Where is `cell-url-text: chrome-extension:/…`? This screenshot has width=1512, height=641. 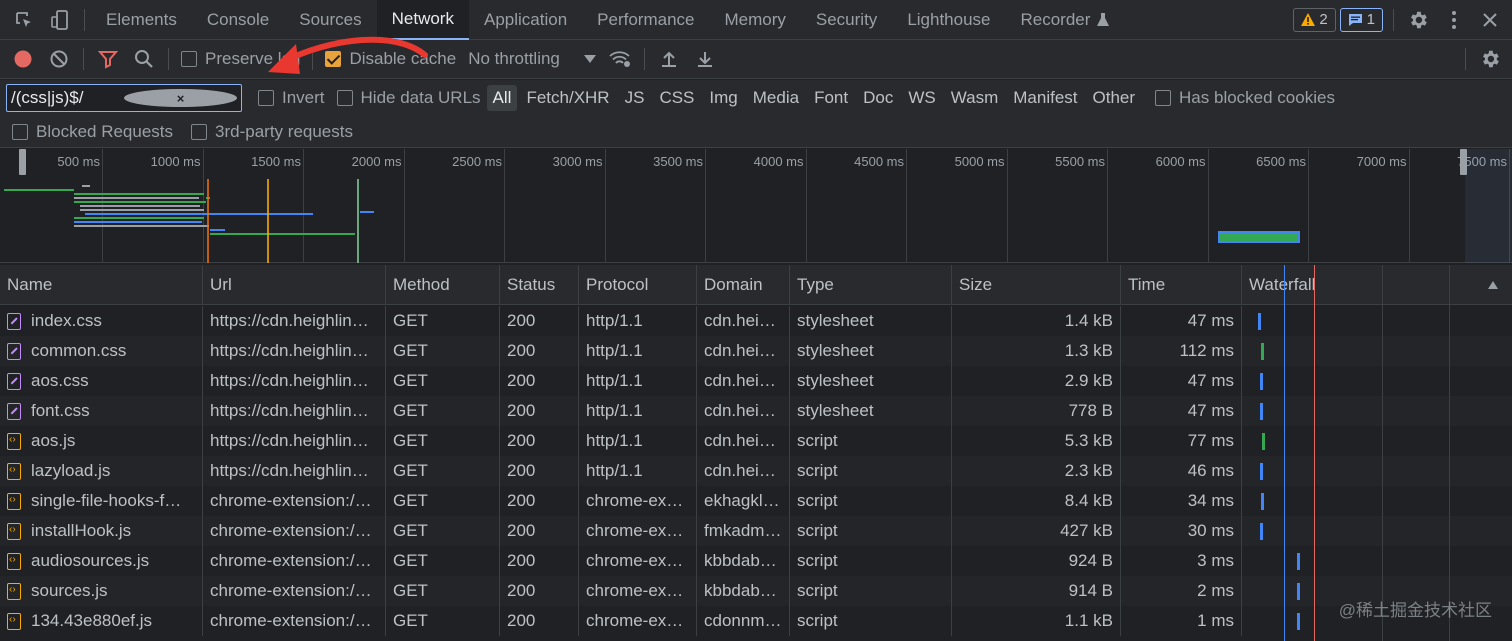
cell-url-text: chrome-extension:/… is located at coordinates (291, 530).